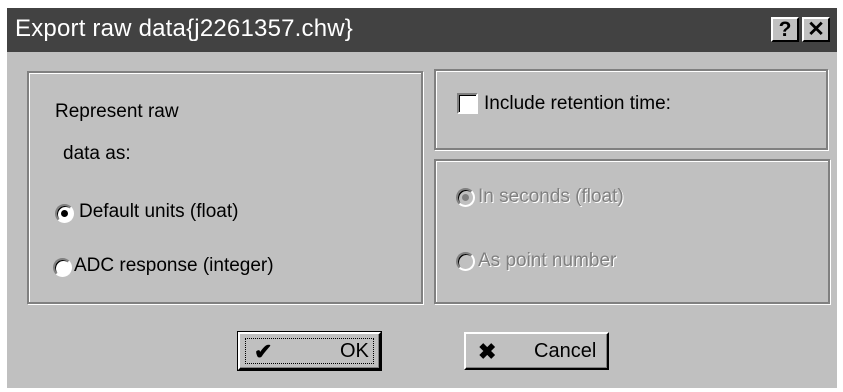 The height and width of the screenshot is (392, 843). What do you see at coordinates (551, 197) in the screenshot?
I see `radio-in-seconds-label: In seconds (float)` at bounding box center [551, 197].